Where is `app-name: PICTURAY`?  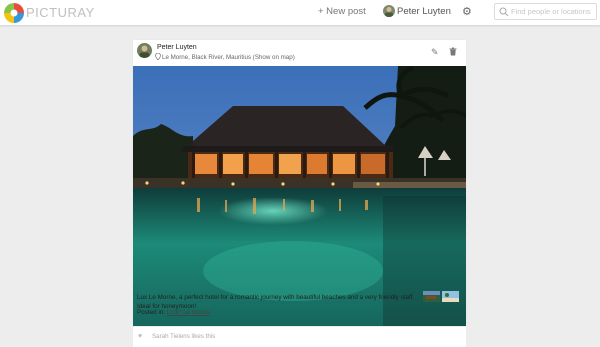
app-name: PICTURAY is located at coordinates (60, 12).